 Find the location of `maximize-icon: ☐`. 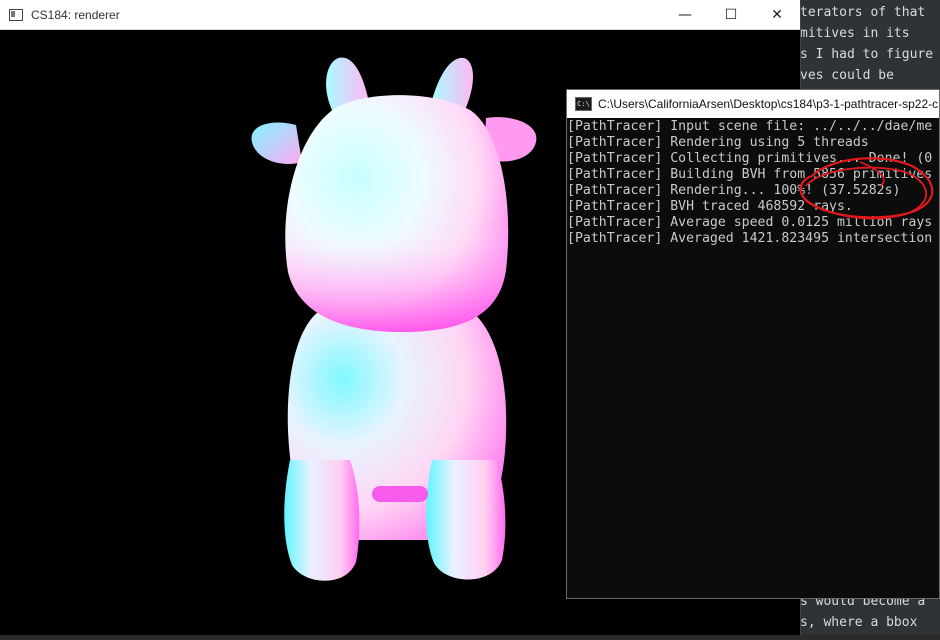

maximize-icon: ☐ is located at coordinates (731, 14).